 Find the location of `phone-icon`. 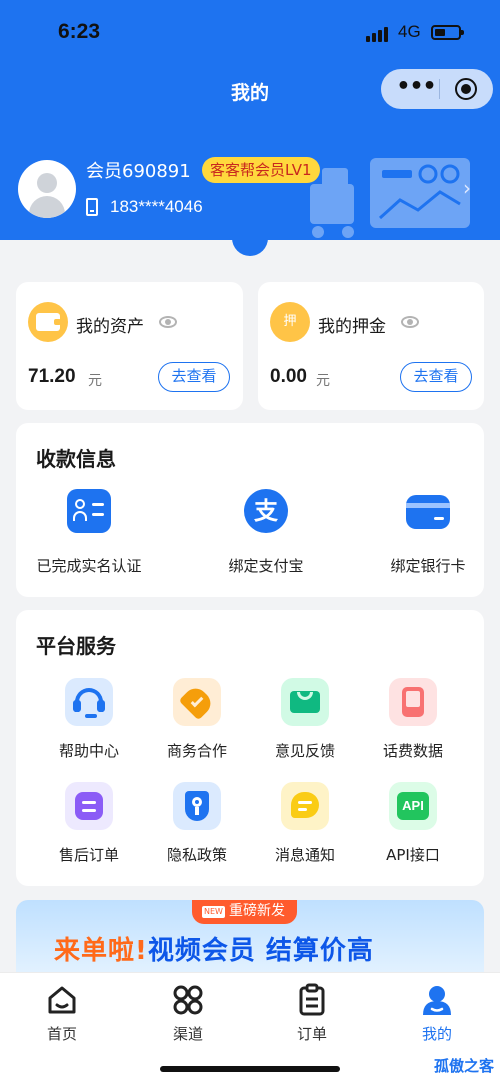

phone-icon is located at coordinates (92, 207).